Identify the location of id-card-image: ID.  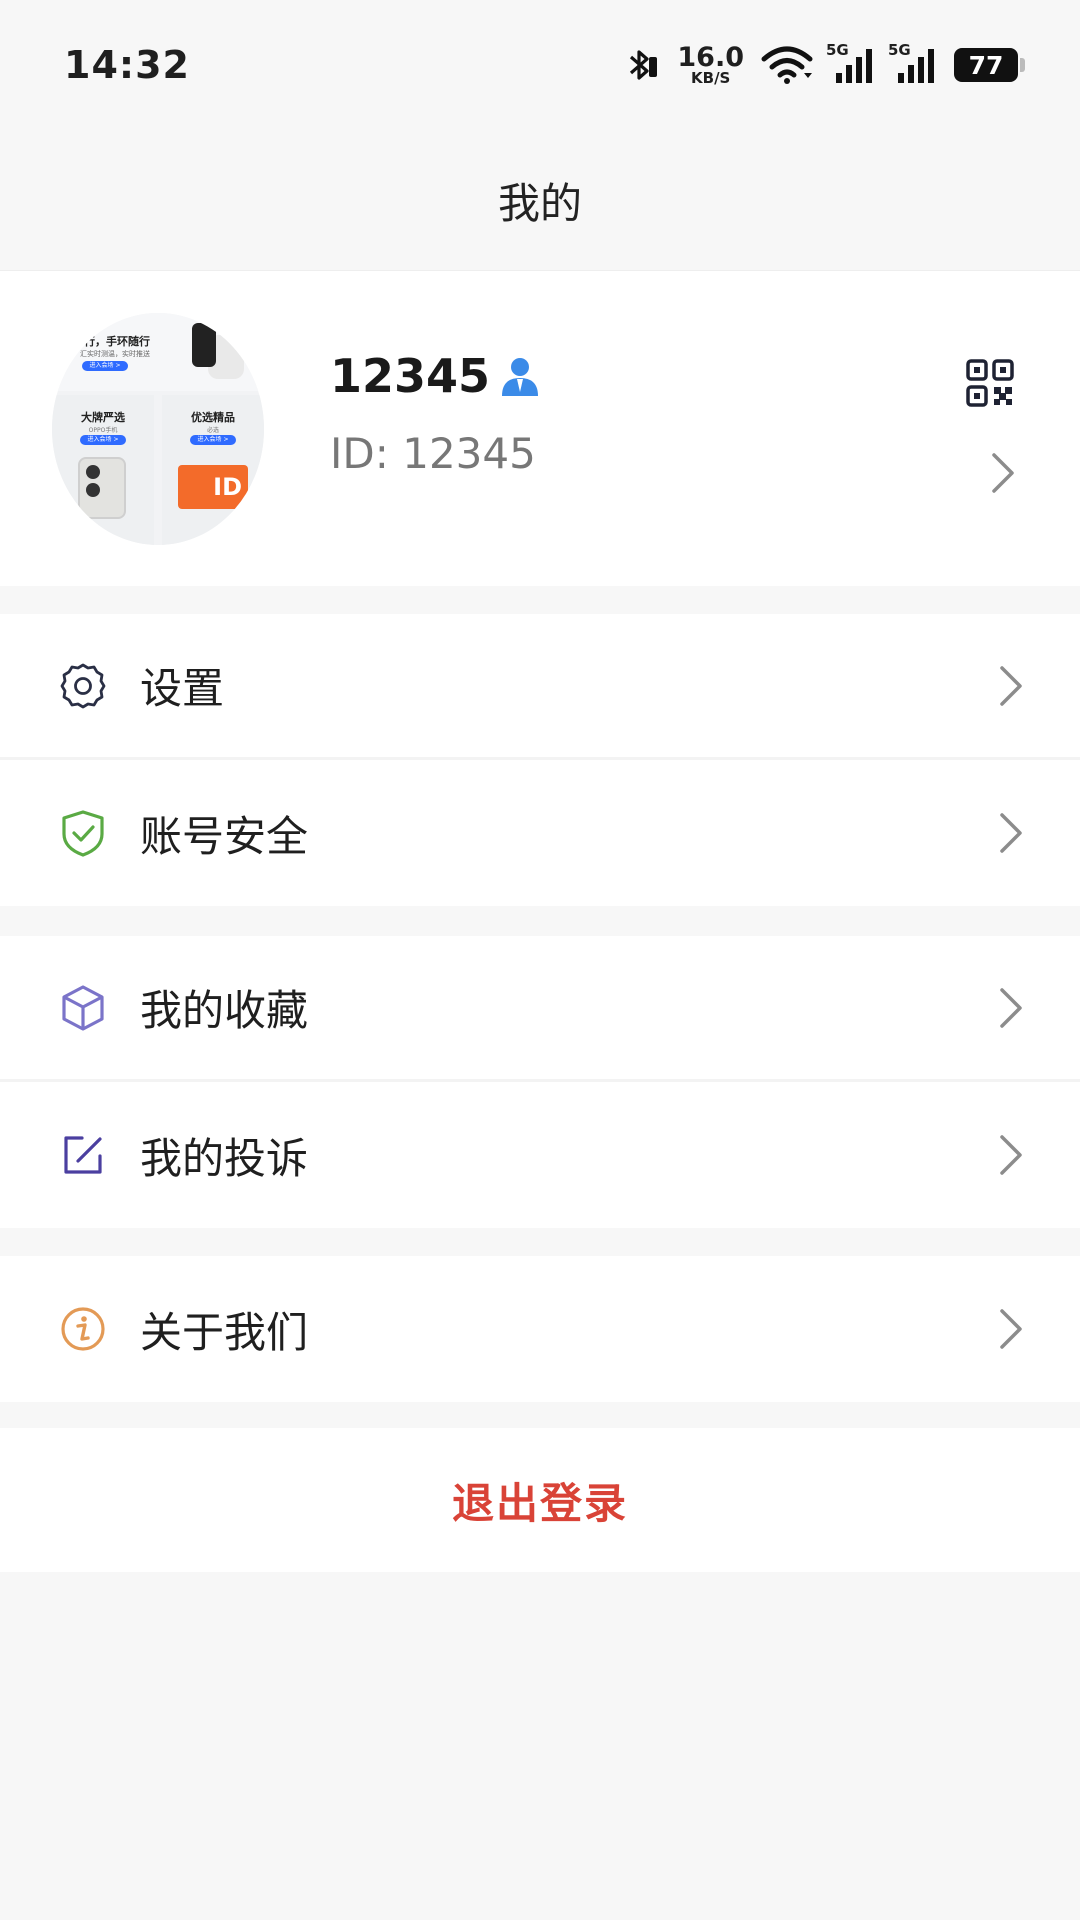
(213, 487).